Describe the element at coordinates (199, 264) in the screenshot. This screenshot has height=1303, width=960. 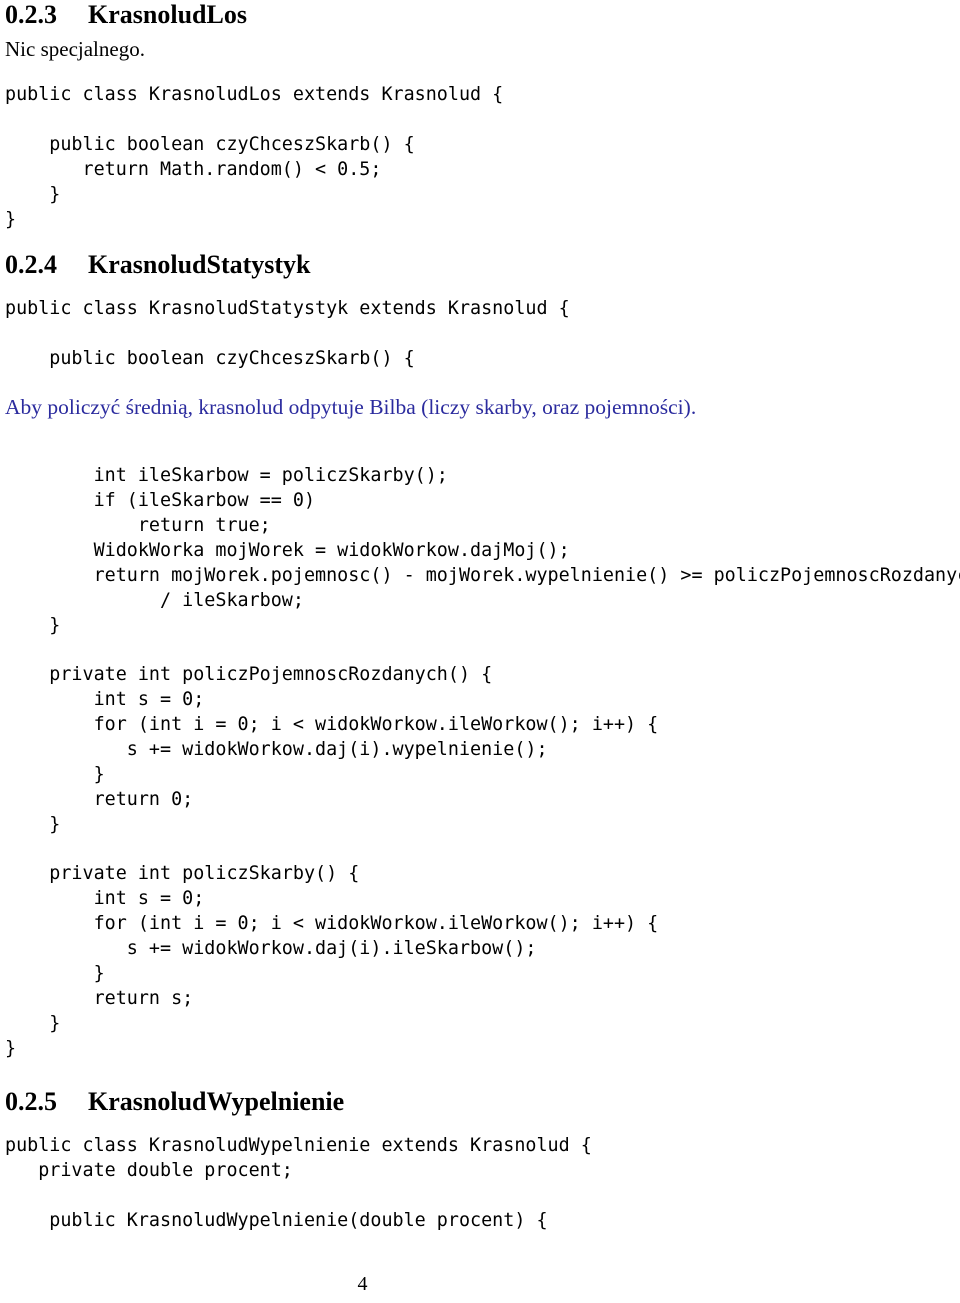
I see `section-title: KrasnoludStatystyk` at that location.